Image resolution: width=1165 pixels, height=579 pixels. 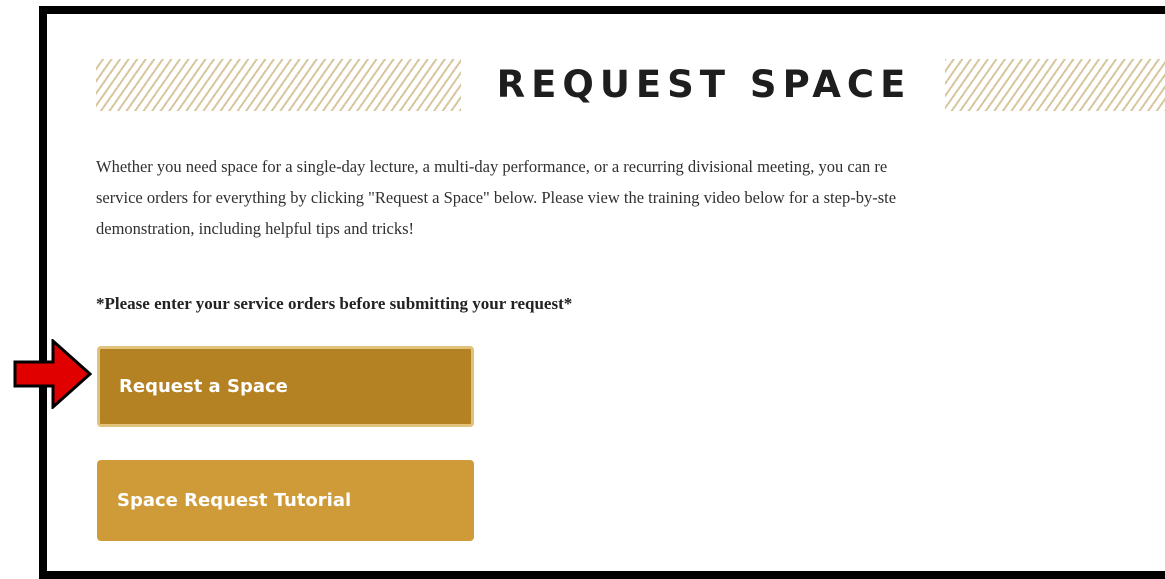 I want to click on request-a-space-label: Request a Space, so click(x=203, y=386).